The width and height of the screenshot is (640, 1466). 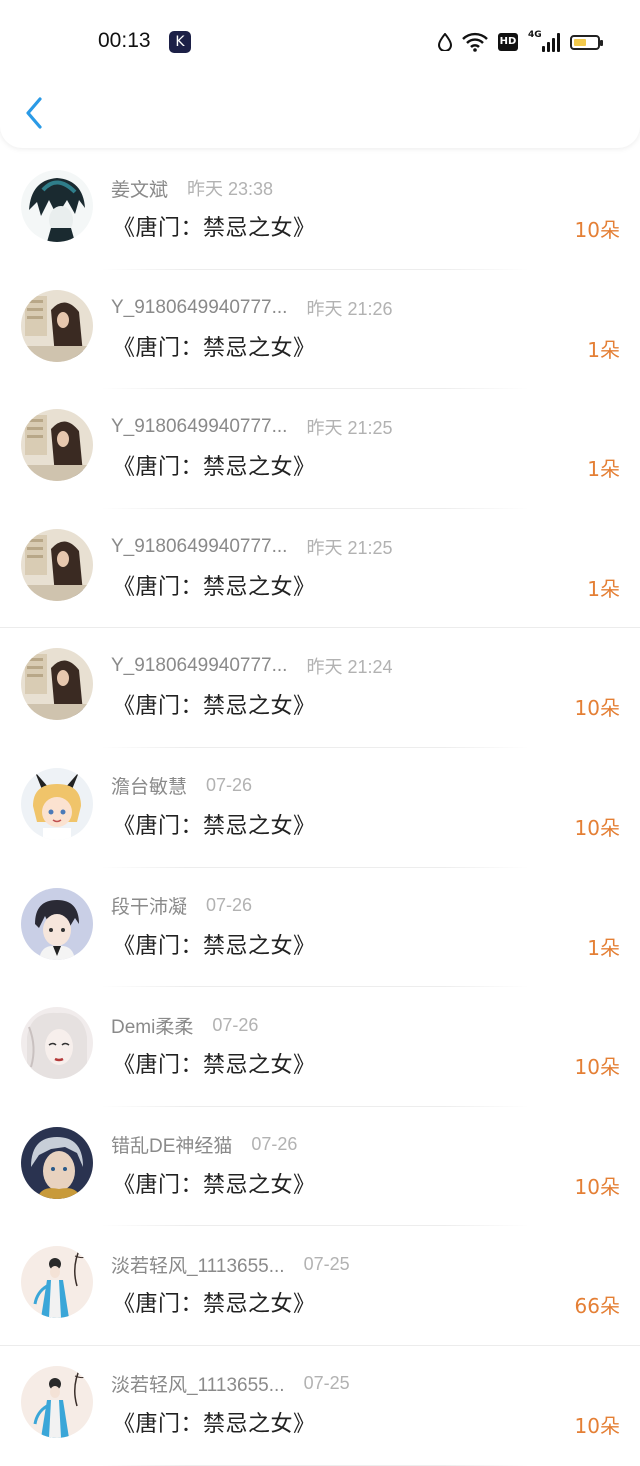 I want to click on list-item: Demi柔柔 07-26 《唐门：禁忌之女》 10朵, so click(x=320, y=1047).